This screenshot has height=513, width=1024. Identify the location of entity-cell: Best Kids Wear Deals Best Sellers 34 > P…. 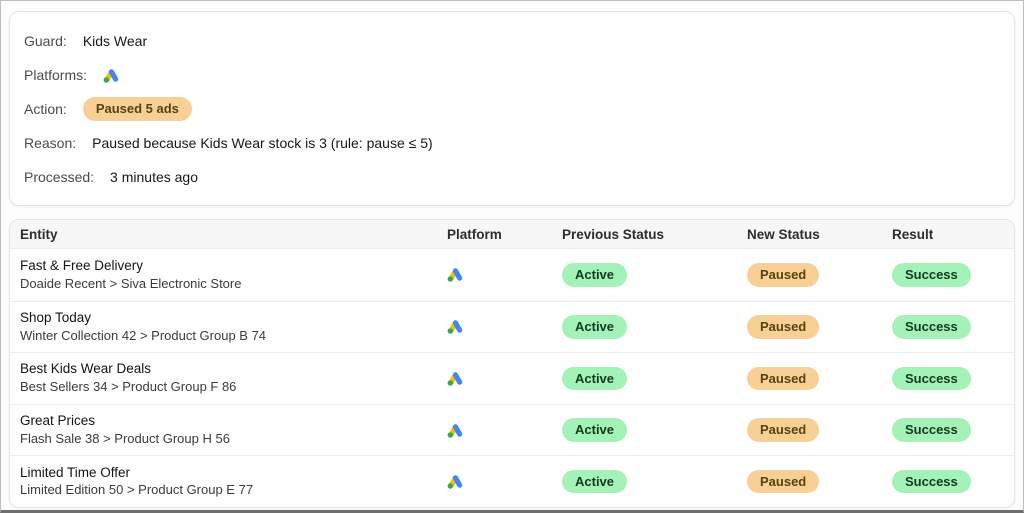
(228, 378).